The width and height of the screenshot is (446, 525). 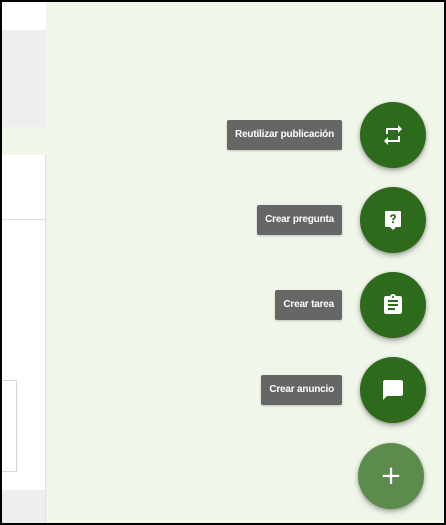 What do you see at coordinates (343, 390) in the screenshot?
I see `speed-dial-item-announcement: Crear anuncio` at bounding box center [343, 390].